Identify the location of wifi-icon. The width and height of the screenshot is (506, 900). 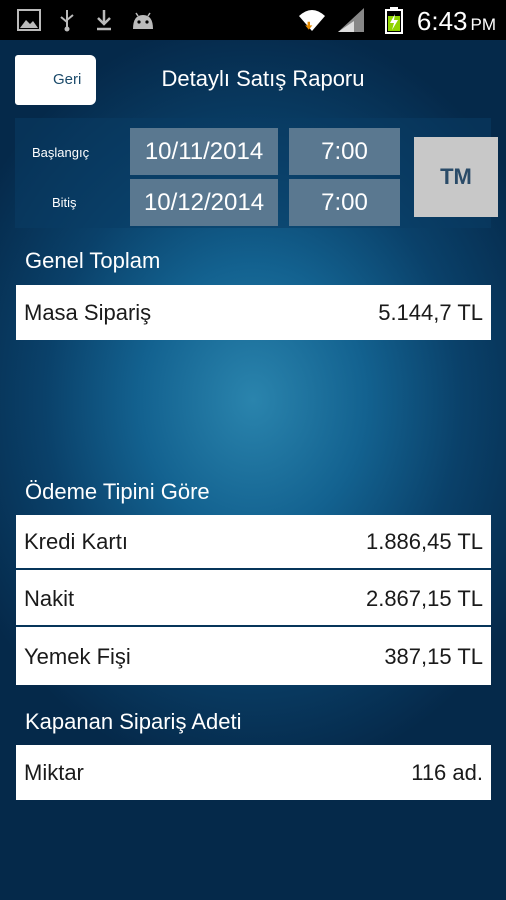
(312, 20).